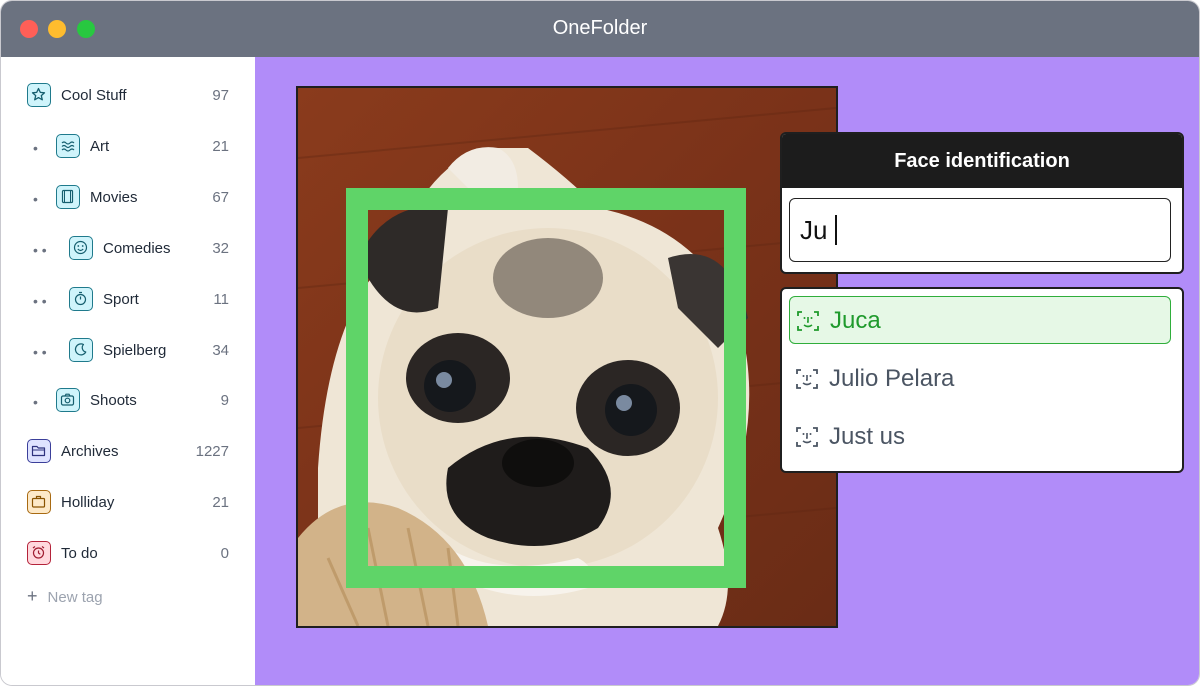  I want to click on tag-label: Cool Stuff, so click(94, 95).